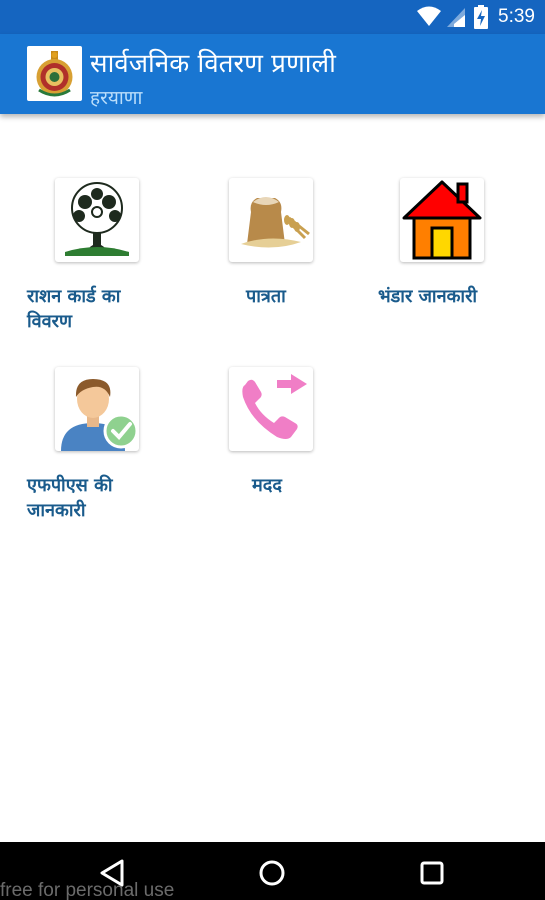 Image resolution: width=545 pixels, height=900 pixels. Describe the element at coordinates (54, 73) in the screenshot. I see `haryana-emblem-icon` at that location.